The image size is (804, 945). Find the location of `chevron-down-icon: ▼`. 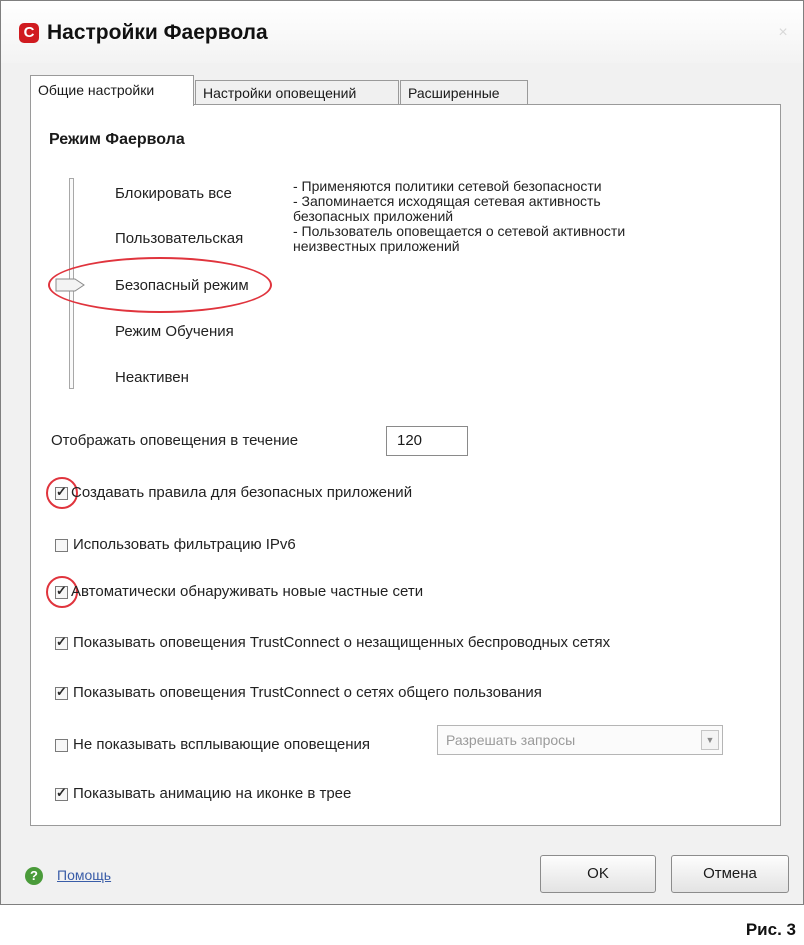

chevron-down-icon: ▼ is located at coordinates (710, 740).